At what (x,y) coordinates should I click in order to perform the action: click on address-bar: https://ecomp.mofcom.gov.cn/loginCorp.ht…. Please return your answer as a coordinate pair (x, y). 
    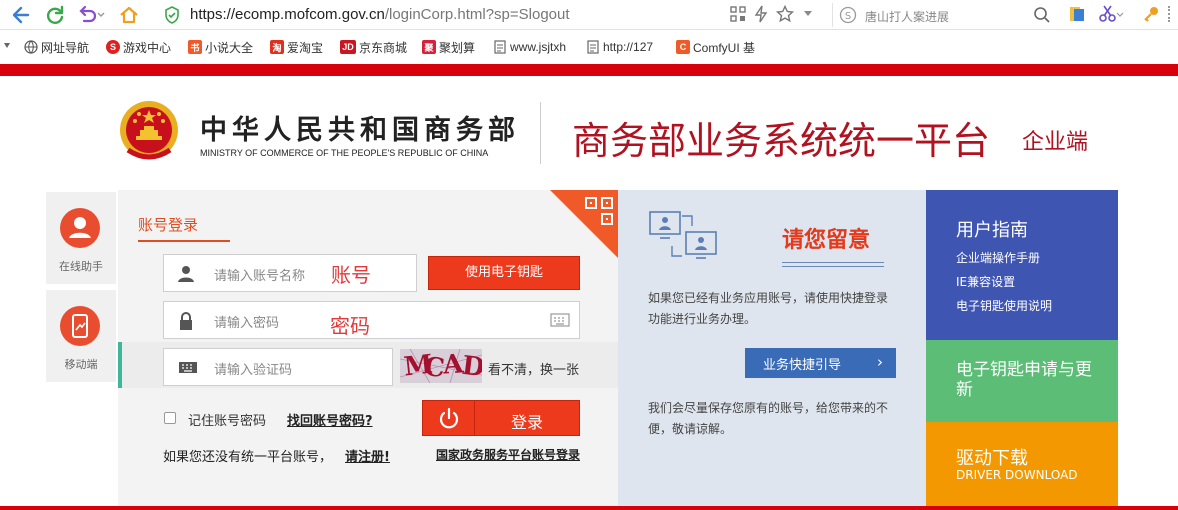
    Looking at the image, I should click on (492, 15).